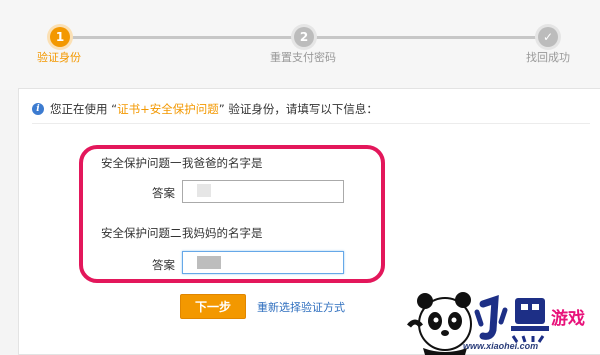  Describe the element at coordinates (163, 193) in the screenshot. I see `answer-1-label: 答案` at that location.